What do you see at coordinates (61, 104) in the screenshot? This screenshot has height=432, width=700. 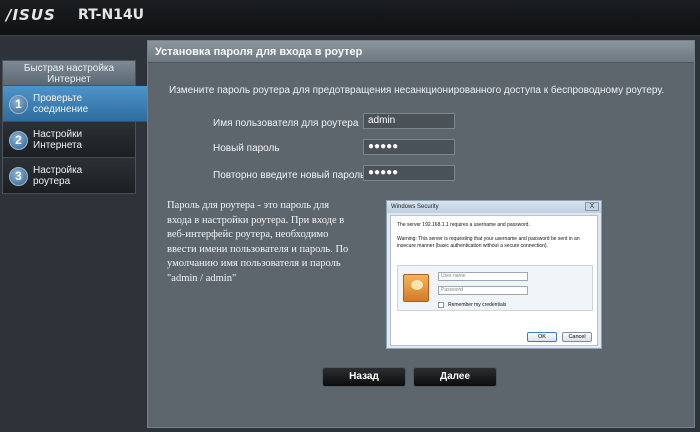 I see `step-label: Проверьте соединение` at bounding box center [61, 104].